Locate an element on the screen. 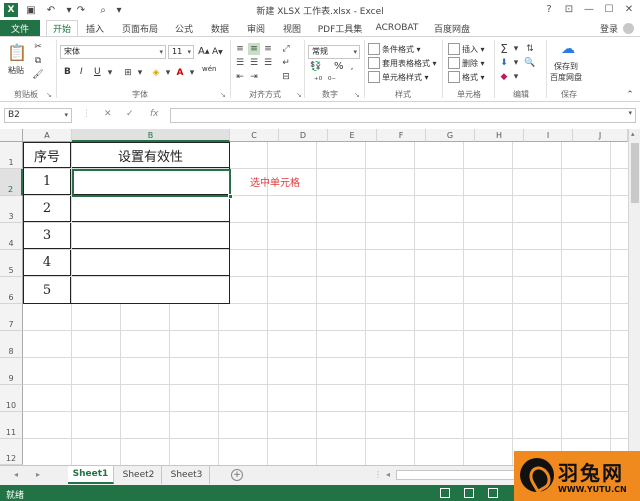  conditional-formatting-button: 条件格式 ▾ is located at coordinates (394, 49).